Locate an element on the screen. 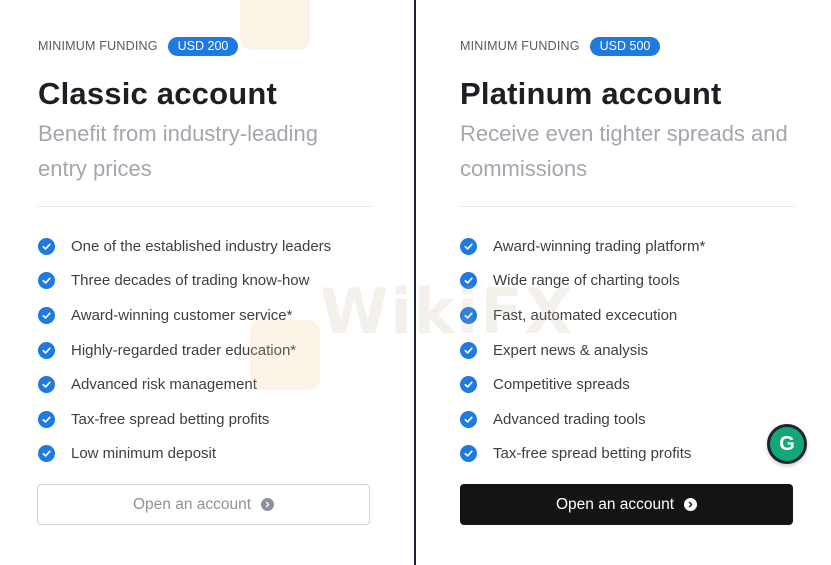  funding-row: MINIMUM FUNDING USD 200 is located at coordinates (204, 46).